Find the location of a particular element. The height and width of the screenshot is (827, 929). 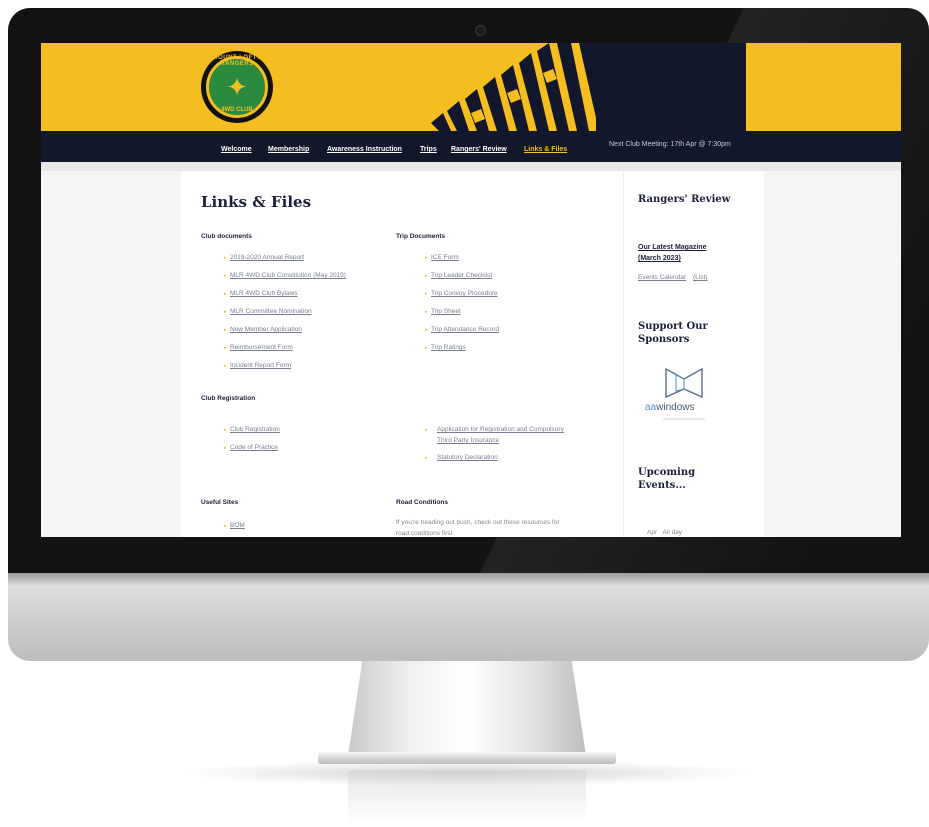

monitor-stand is located at coordinates (467, 708).